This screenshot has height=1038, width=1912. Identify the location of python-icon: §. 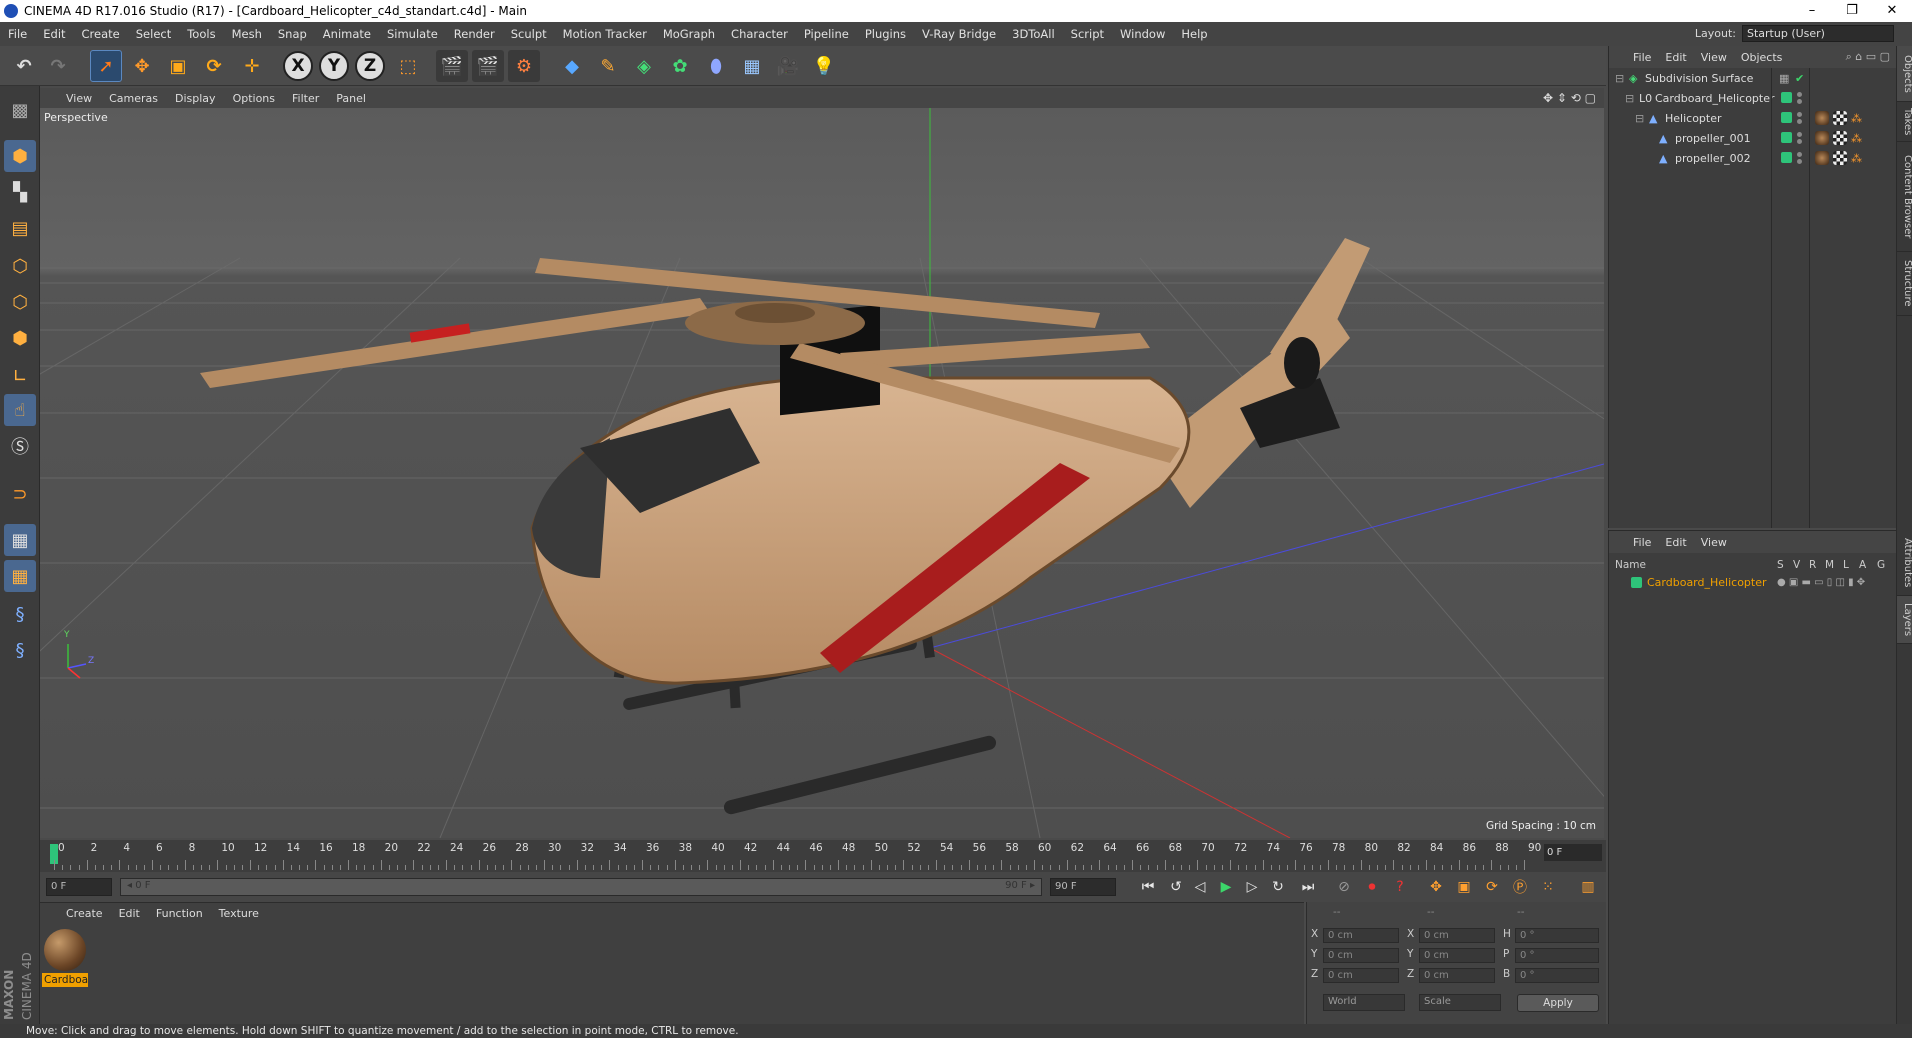
(20, 614).